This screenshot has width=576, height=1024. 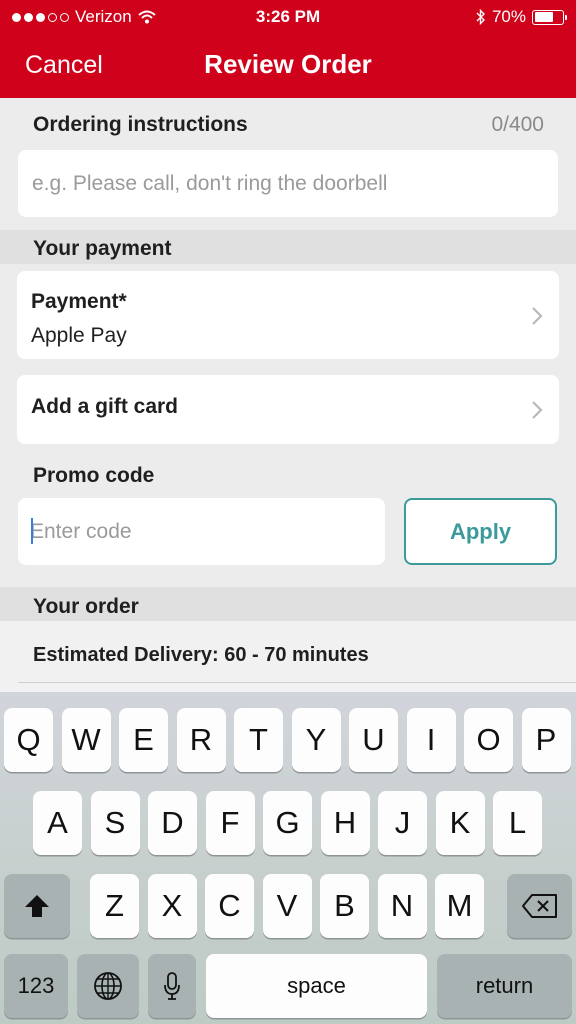 I want to click on nav-bar: Cancel Review Order, so click(x=288, y=66).